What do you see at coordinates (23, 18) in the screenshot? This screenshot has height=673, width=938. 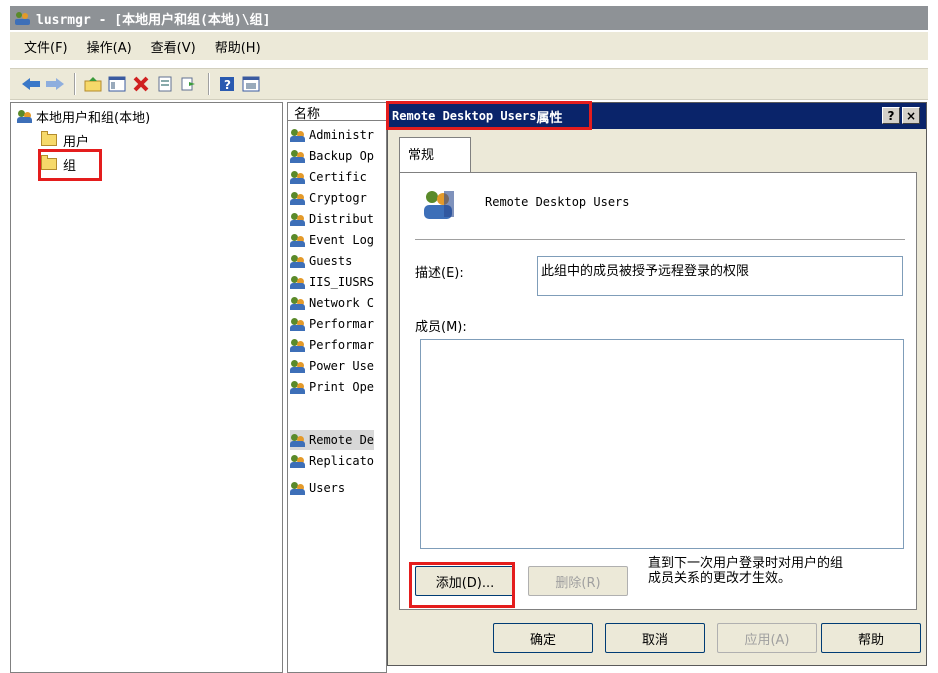 I see `app-users-icon` at bounding box center [23, 18].